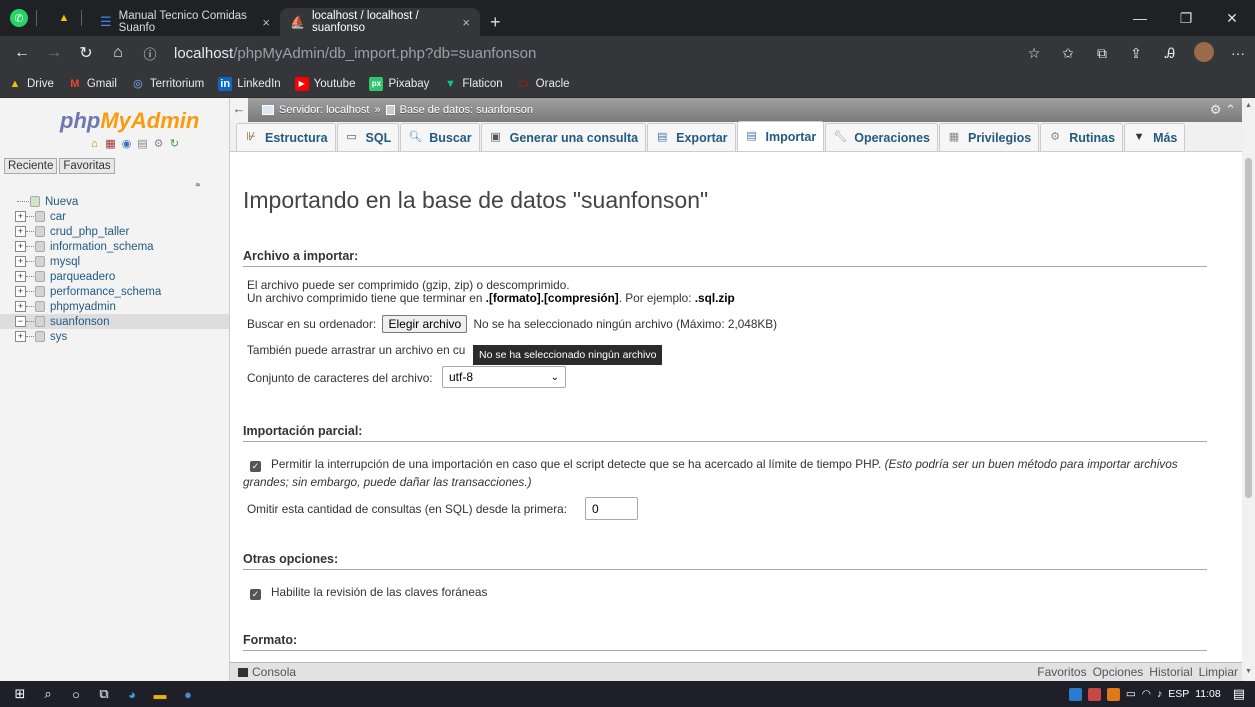 The image size is (1255, 707). What do you see at coordinates (368, 137) in the screenshot?
I see `tab-sql: ▭ SQL` at bounding box center [368, 137].